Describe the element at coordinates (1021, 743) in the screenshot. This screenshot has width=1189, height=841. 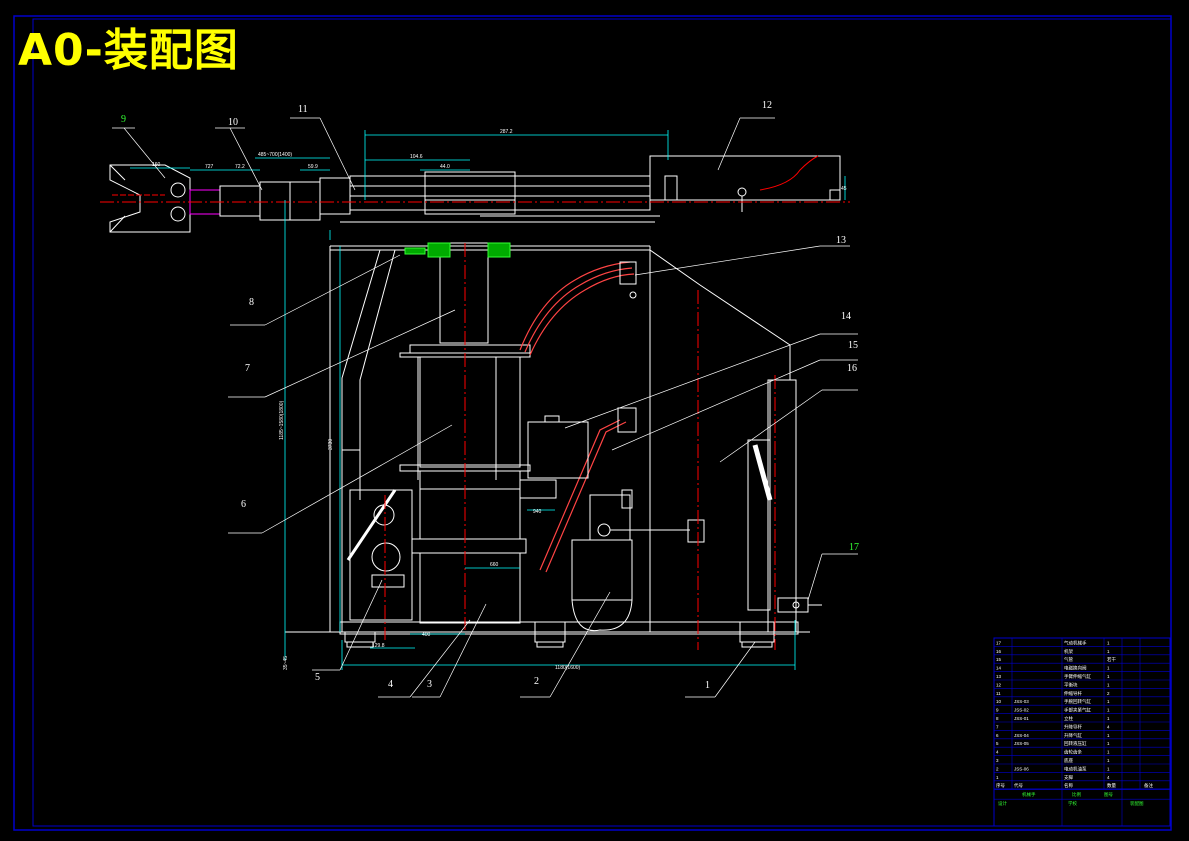
I see `bom-row-code: JSS-05` at that location.